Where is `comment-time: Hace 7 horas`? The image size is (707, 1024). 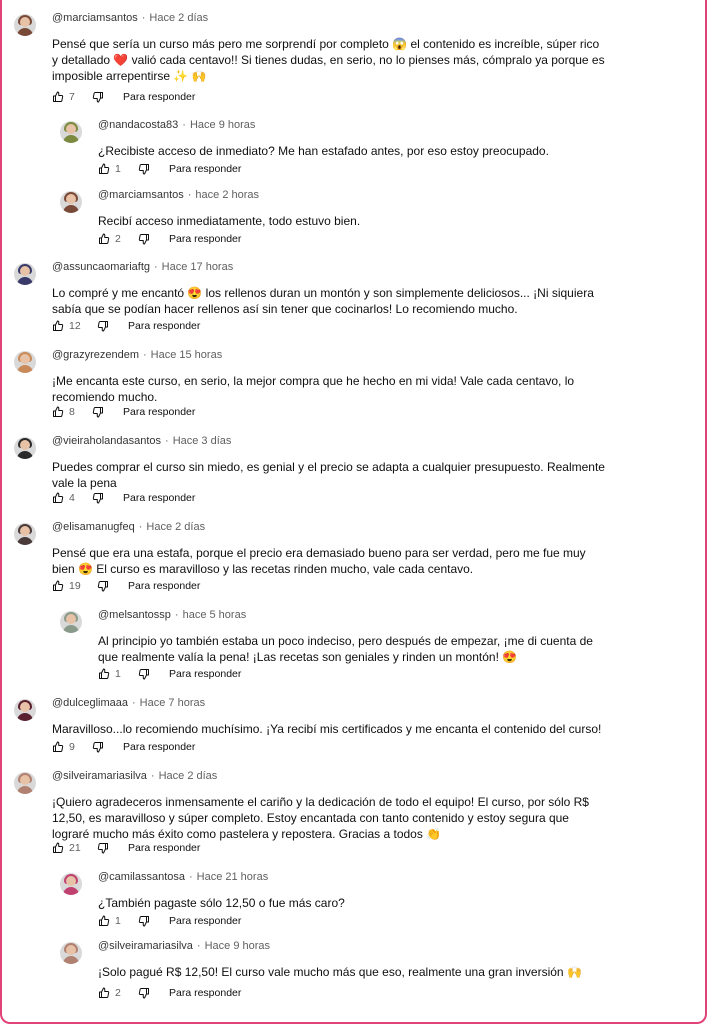 comment-time: Hace 7 horas is located at coordinates (172, 703).